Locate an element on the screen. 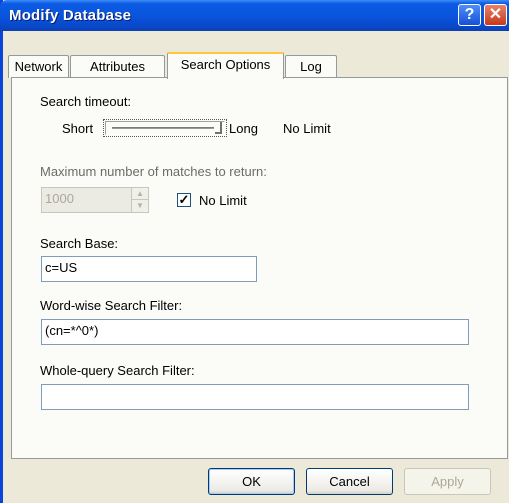 The image size is (509, 503). max-matches-label: Maximum number of matches to return: is located at coordinates (153, 171).